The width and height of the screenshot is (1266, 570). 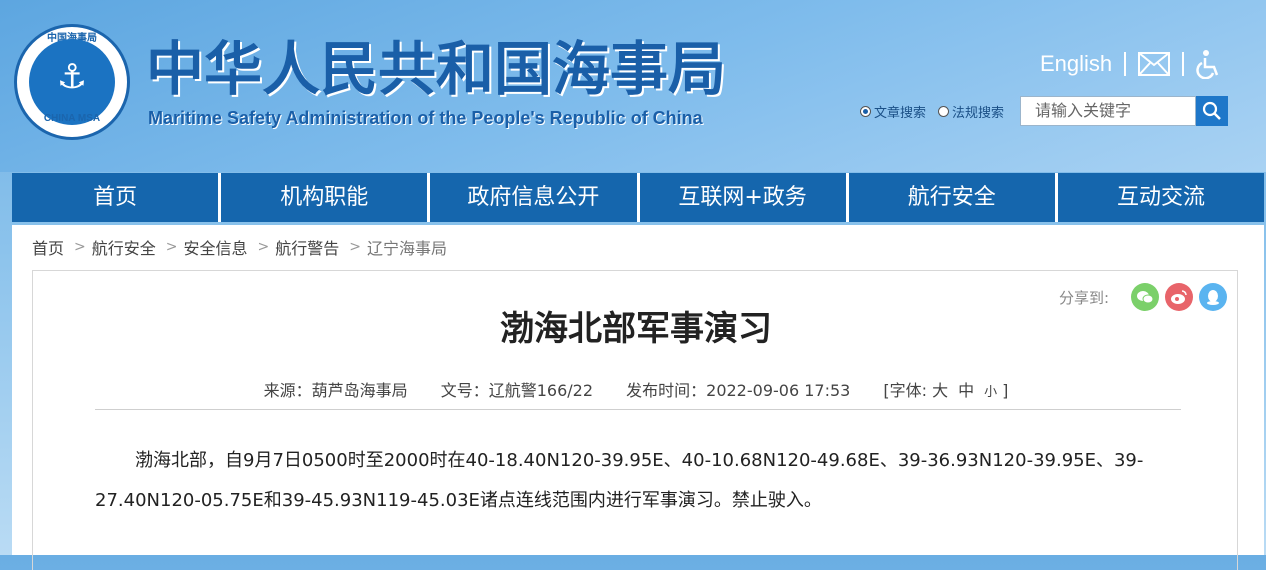 What do you see at coordinates (335, 390) in the screenshot?
I see `article-source: 来源：葫芦岛海事局` at bounding box center [335, 390].